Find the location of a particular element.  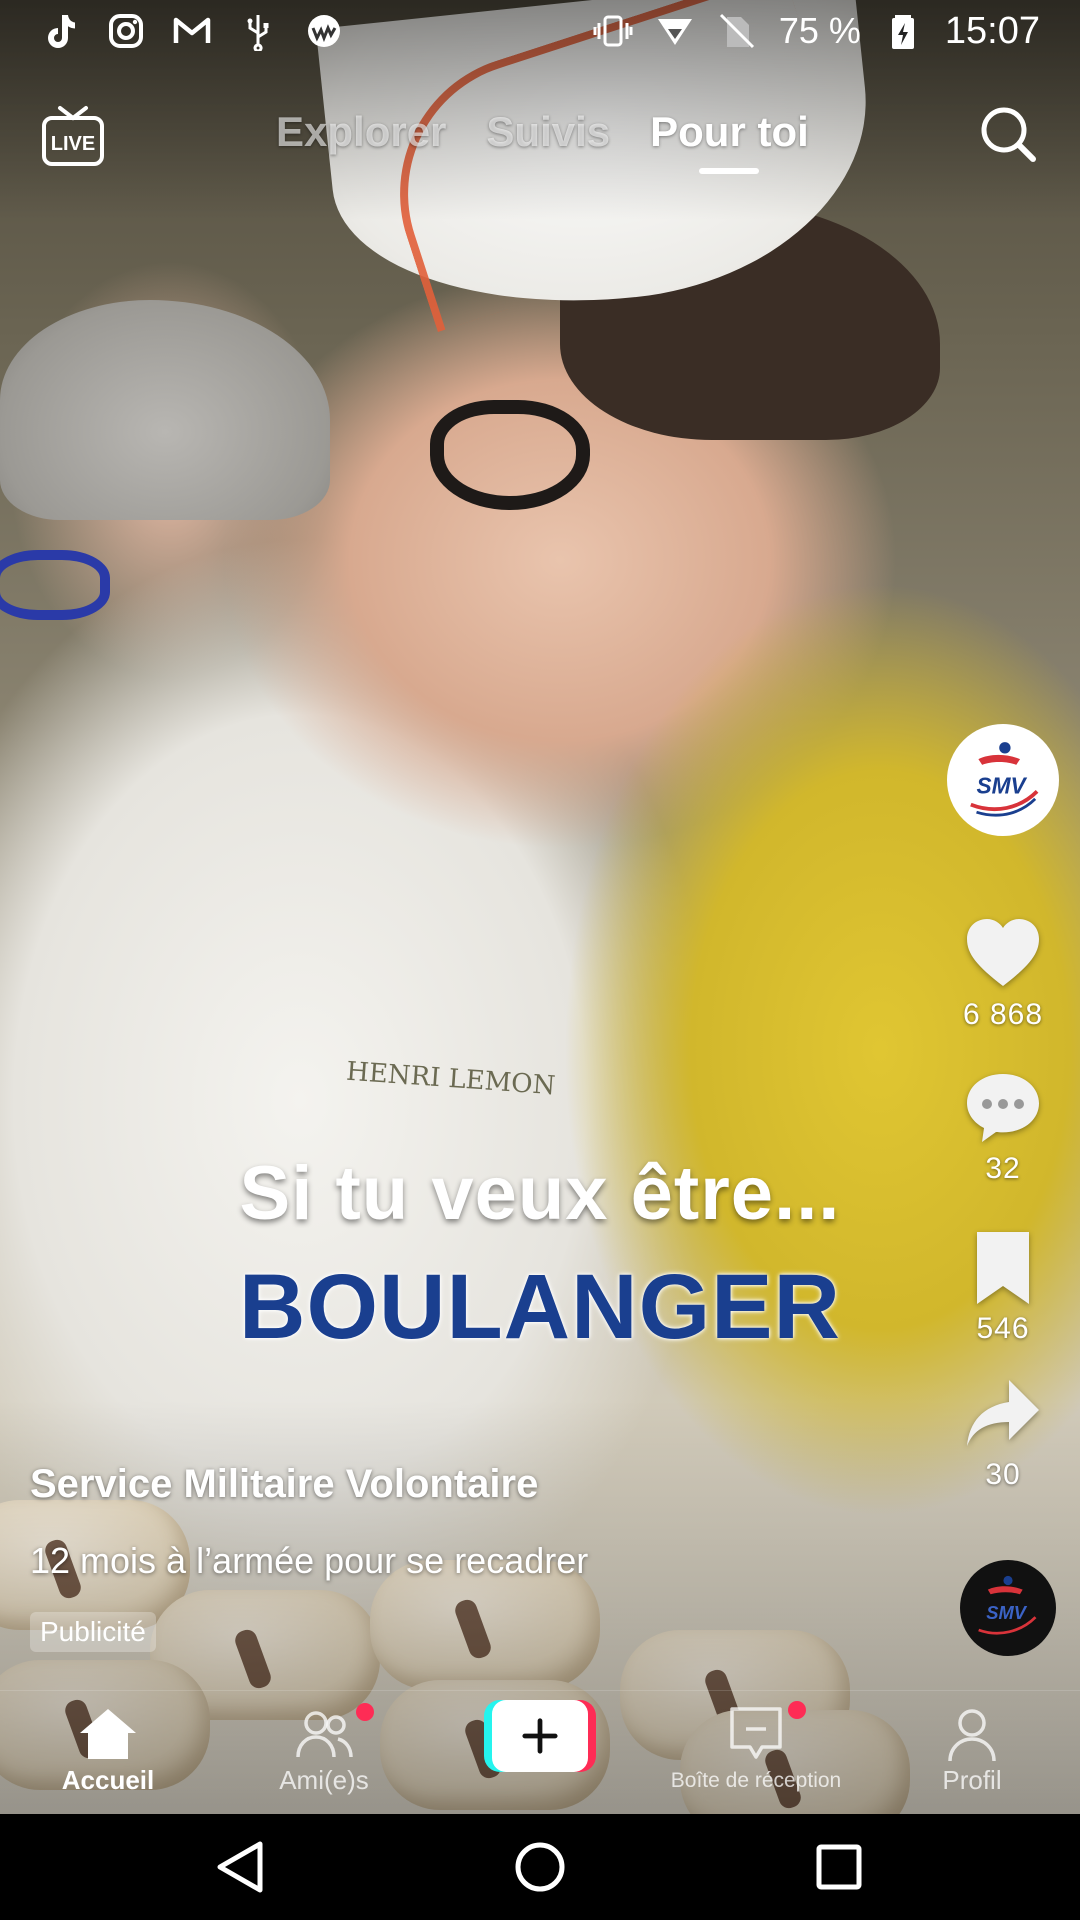

save-count: 546 is located at coordinates (1003, 1328).